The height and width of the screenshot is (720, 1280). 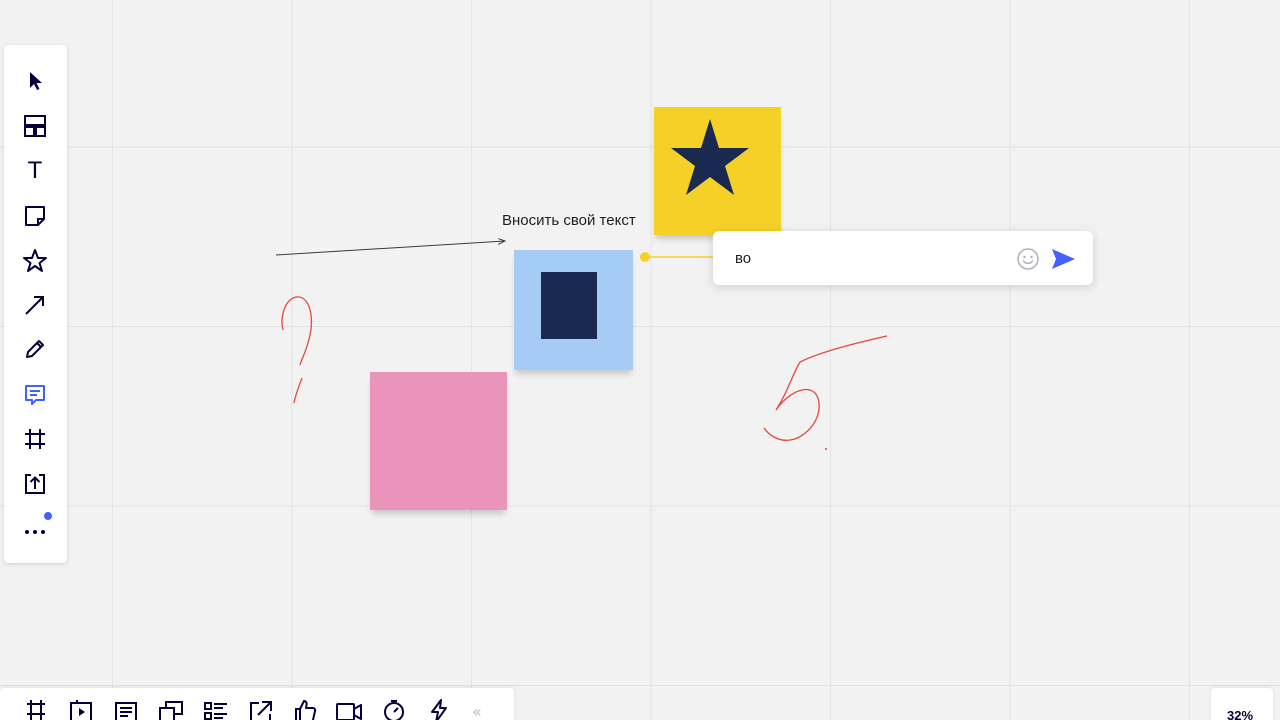 I want to click on comment-anchor-dot, so click(x=645, y=257).